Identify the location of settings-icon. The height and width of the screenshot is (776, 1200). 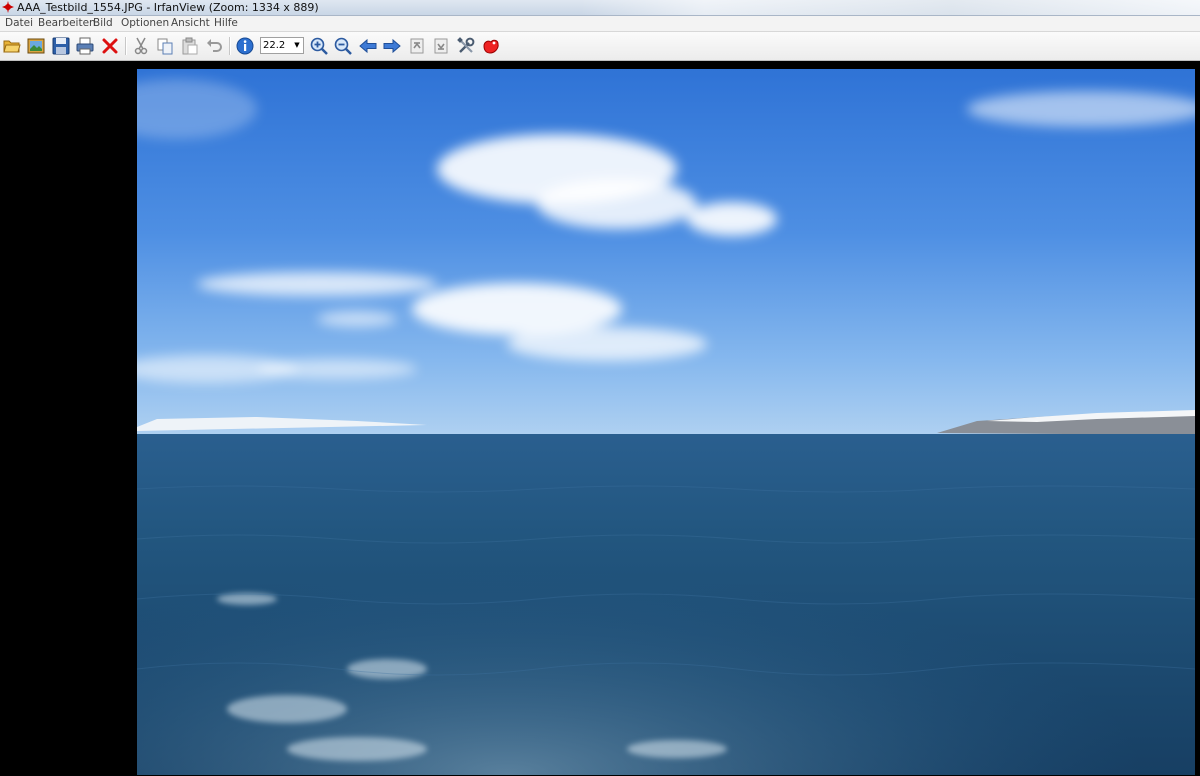
(466, 45).